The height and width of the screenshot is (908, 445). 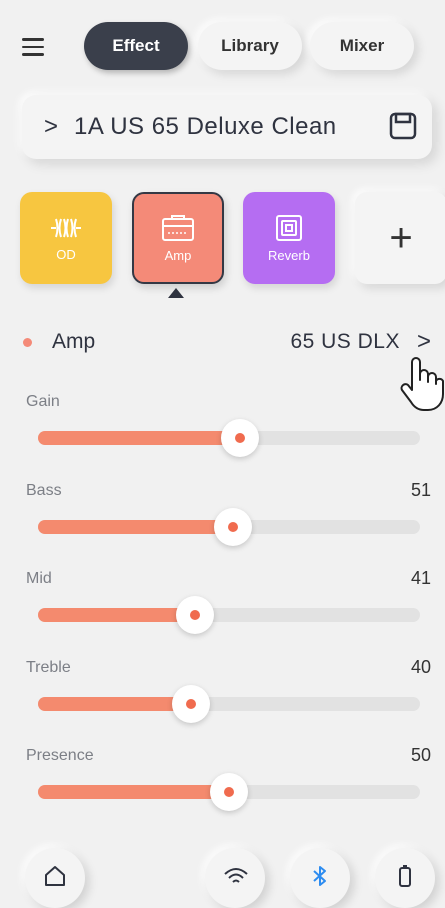 What do you see at coordinates (39, 578) in the screenshot?
I see `param-label: Mid` at bounding box center [39, 578].